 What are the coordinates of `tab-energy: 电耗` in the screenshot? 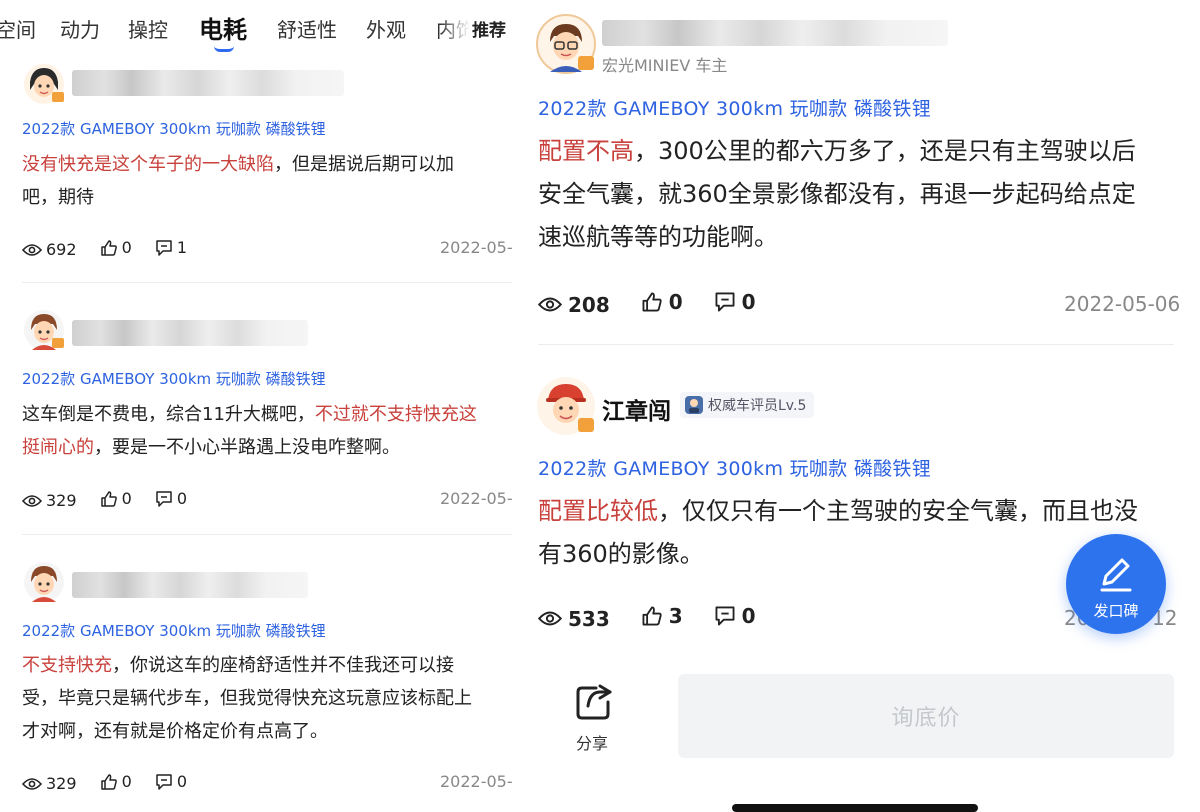 It's located at (223, 27).